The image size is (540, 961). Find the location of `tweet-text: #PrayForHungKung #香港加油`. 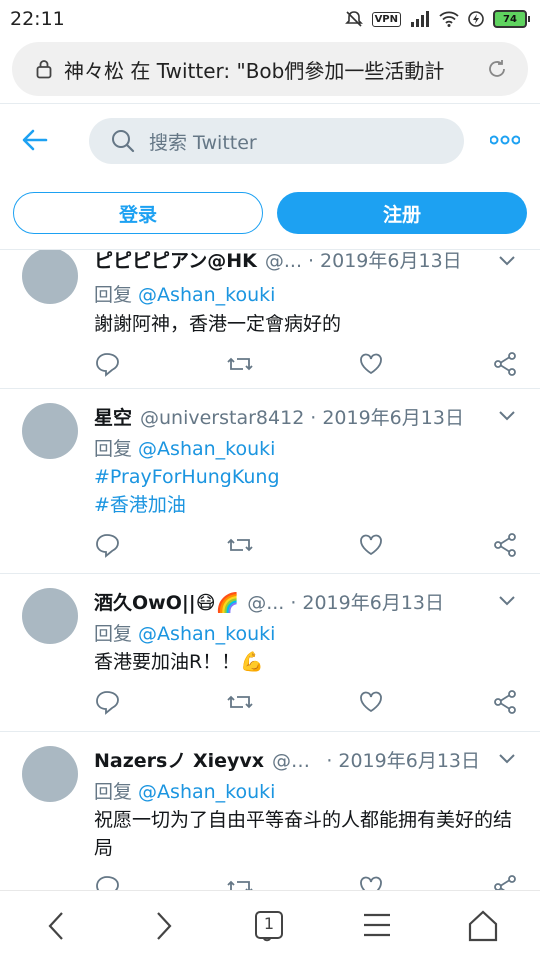

tweet-text: #PrayForHungKung #香港加油 is located at coordinates (306, 491).